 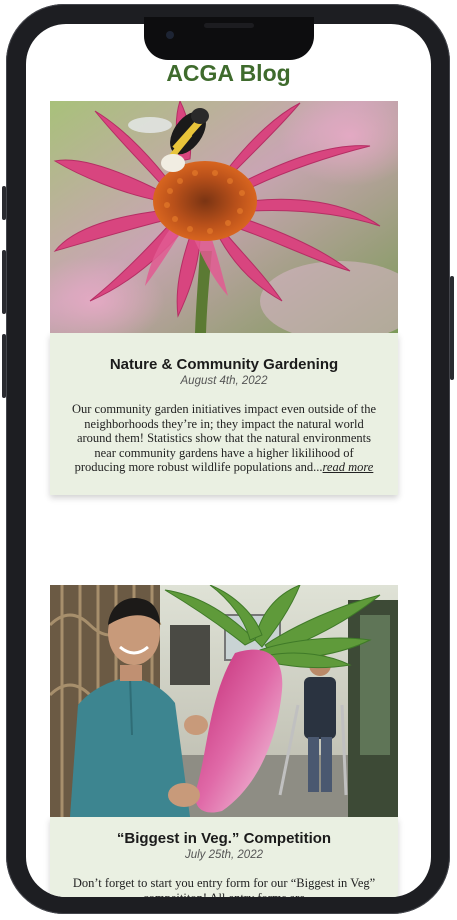 What do you see at coordinates (224, 364) in the screenshot?
I see `post-title: Nature & Community Gardening` at bounding box center [224, 364].